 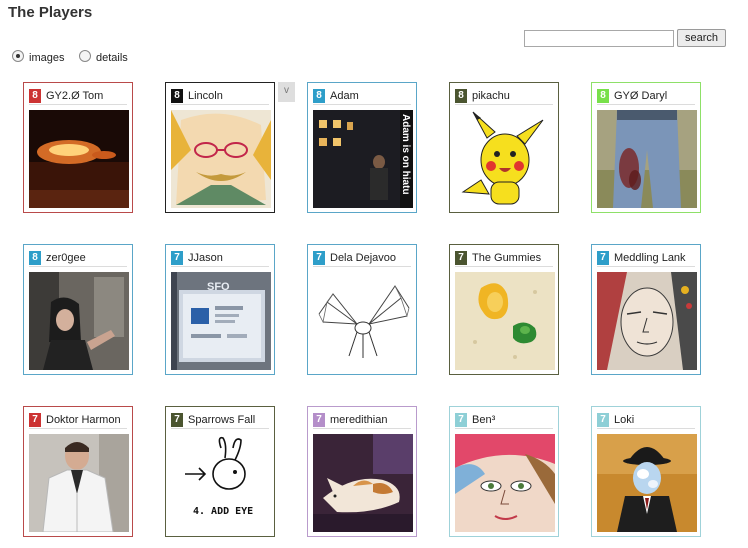 I want to click on player-card: 7 Dela Dejavoo, so click(x=362, y=309).